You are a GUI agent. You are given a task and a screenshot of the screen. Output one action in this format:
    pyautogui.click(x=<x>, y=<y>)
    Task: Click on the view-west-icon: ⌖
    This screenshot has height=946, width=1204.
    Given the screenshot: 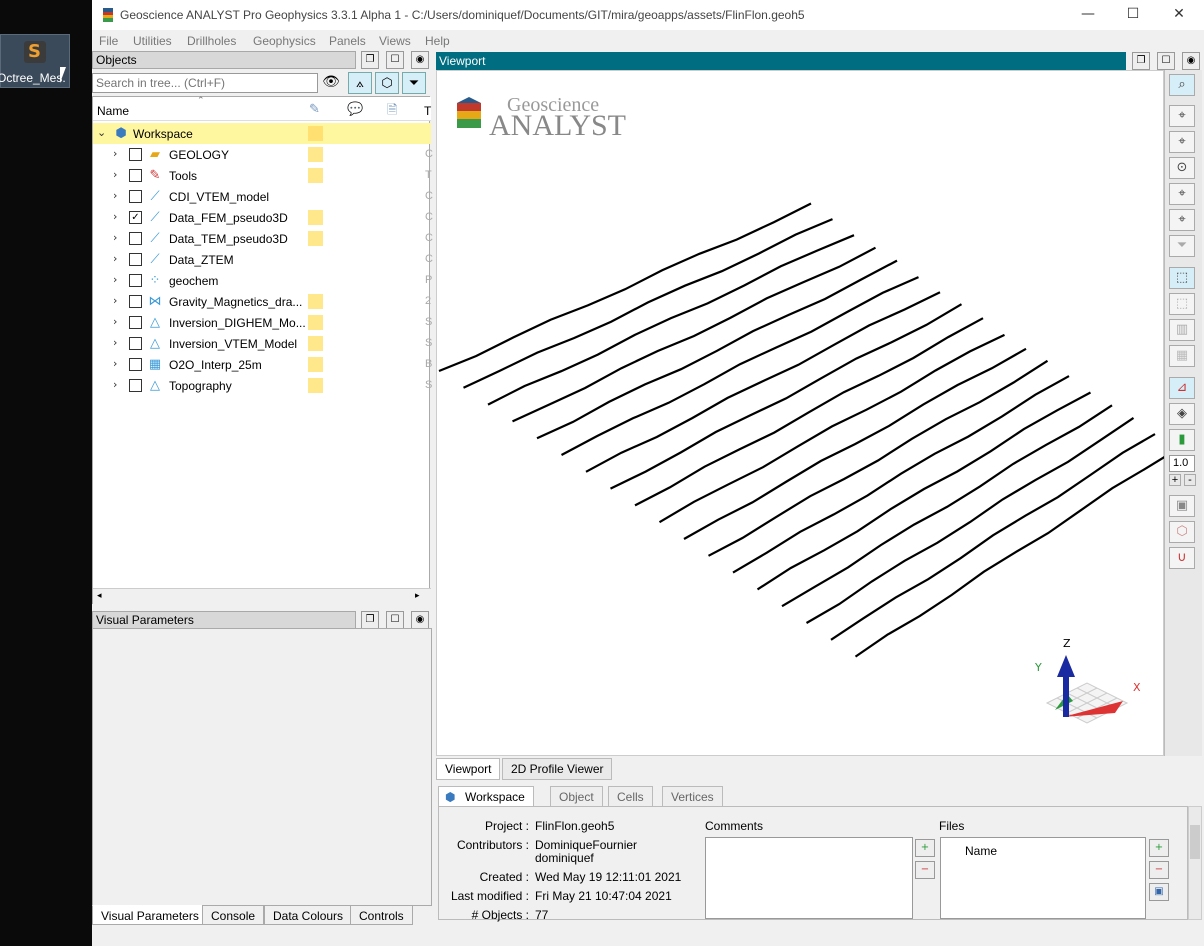 What is the action you would take?
    pyautogui.click(x=1182, y=220)
    